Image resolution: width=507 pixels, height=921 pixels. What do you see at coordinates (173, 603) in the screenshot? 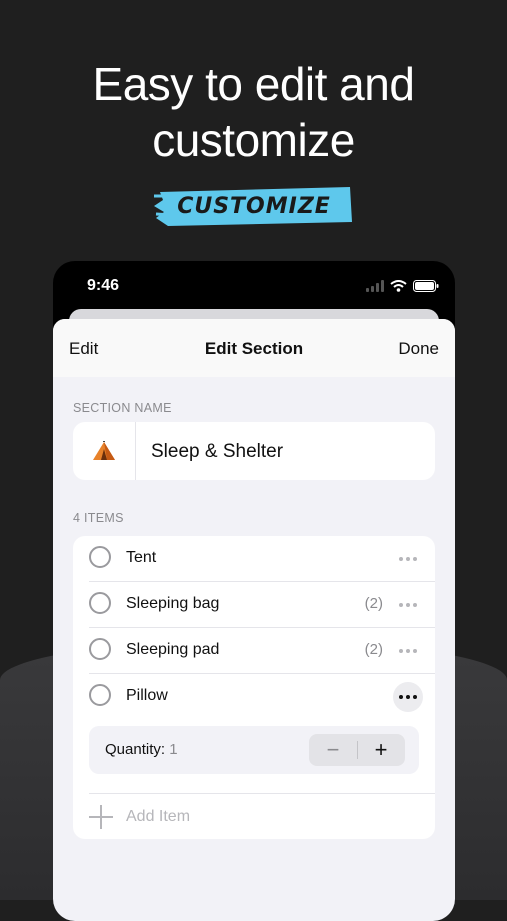
I see `item-label: Sleeping bag` at bounding box center [173, 603].